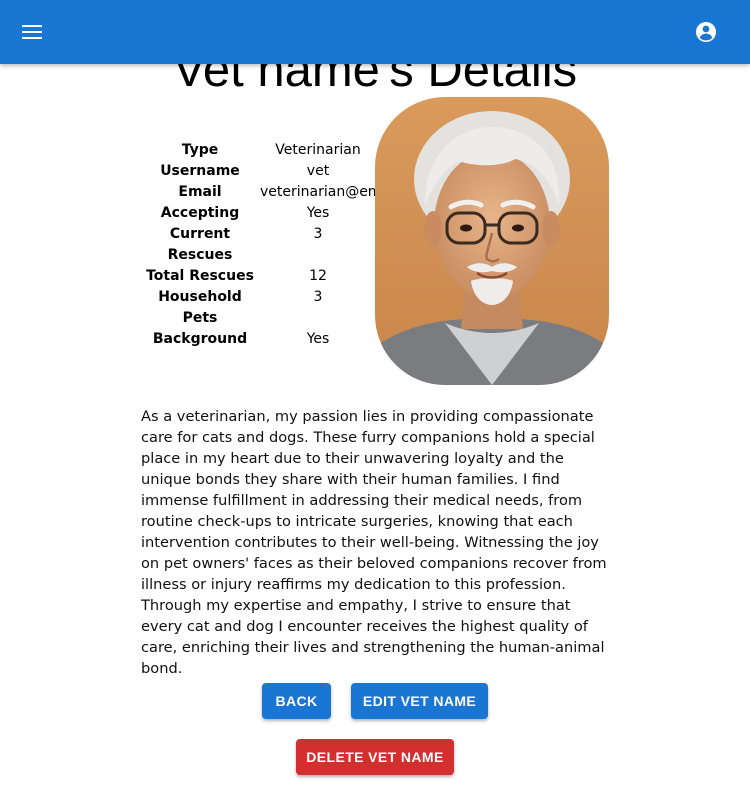 This screenshot has width=750, height=786. What do you see at coordinates (200, 213) in the screenshot?
I see `detail-label: Accepting` at bounding box center [200, 213].